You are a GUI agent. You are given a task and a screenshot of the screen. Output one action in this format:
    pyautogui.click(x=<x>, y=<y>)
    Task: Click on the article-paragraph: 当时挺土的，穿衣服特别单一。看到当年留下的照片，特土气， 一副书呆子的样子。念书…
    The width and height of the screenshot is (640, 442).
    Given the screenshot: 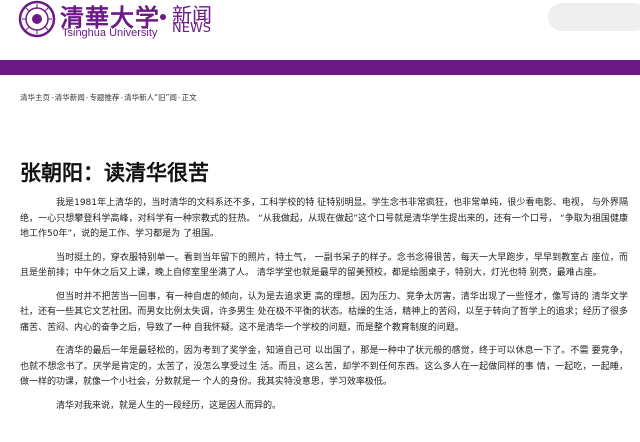 What is the action you would take?
    pyautogui.click(x=324, y=265)
    